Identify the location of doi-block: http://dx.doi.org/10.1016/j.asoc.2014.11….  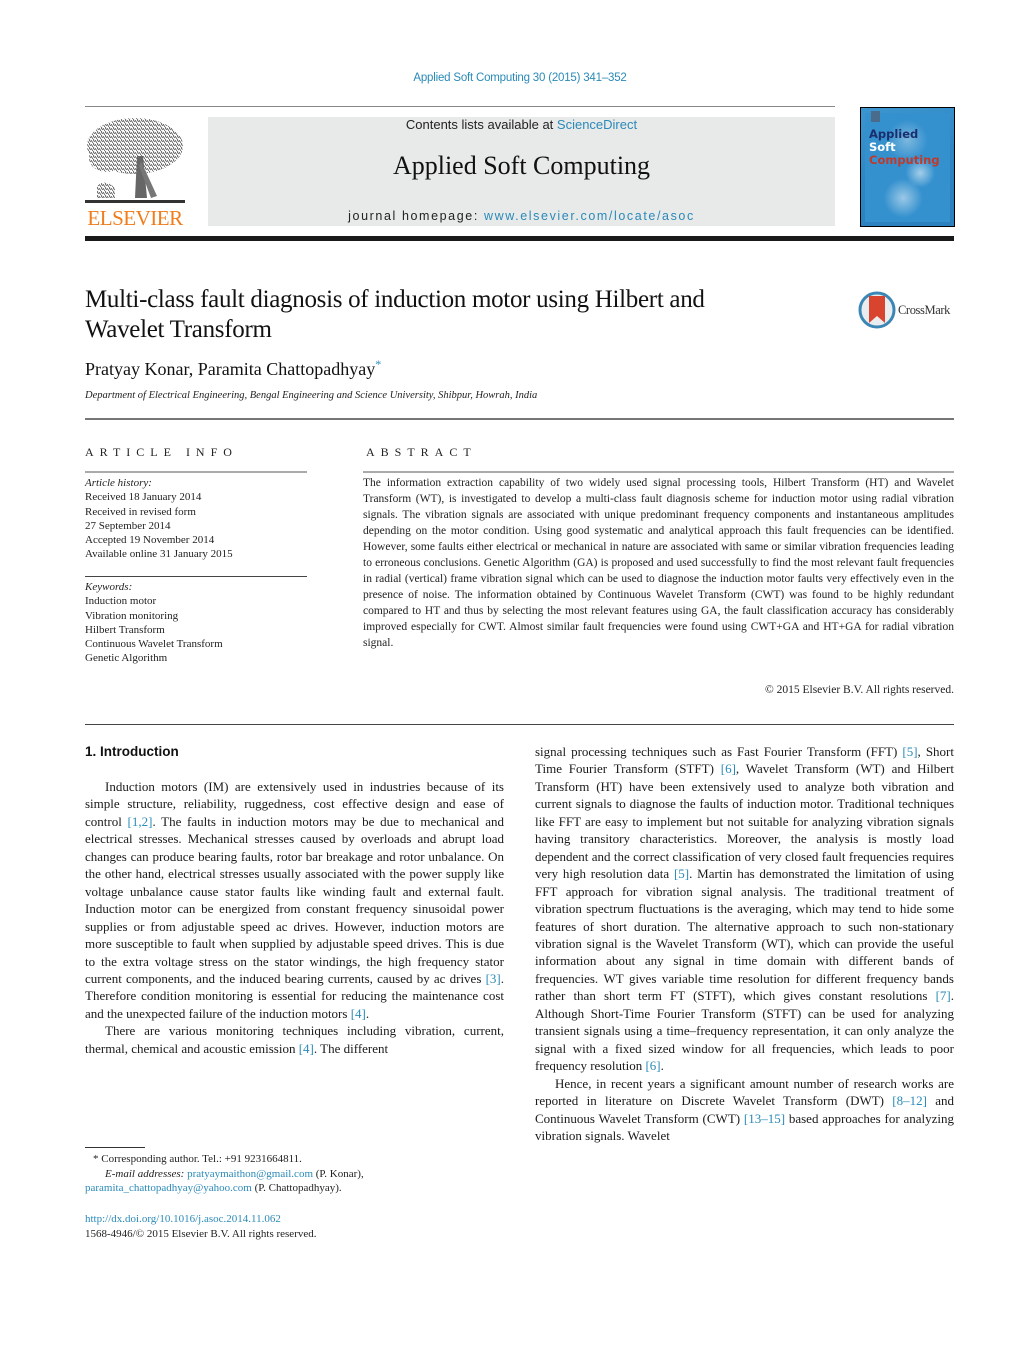
(201, 1226).